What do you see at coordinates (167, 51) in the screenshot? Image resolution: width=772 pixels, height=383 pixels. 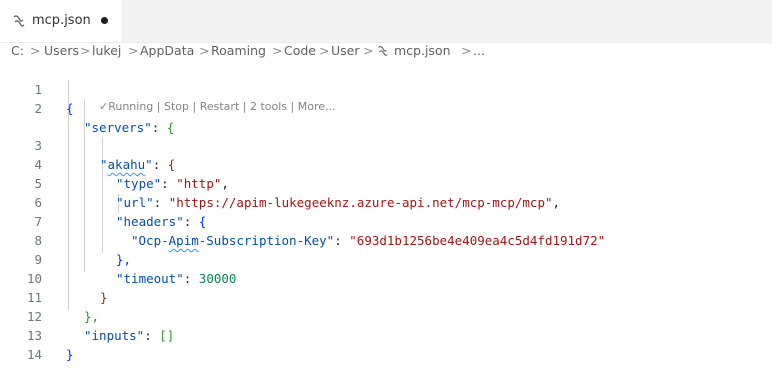 I see `breadcrumb-item-appdata: AppData` at bounding box center [167, 51].